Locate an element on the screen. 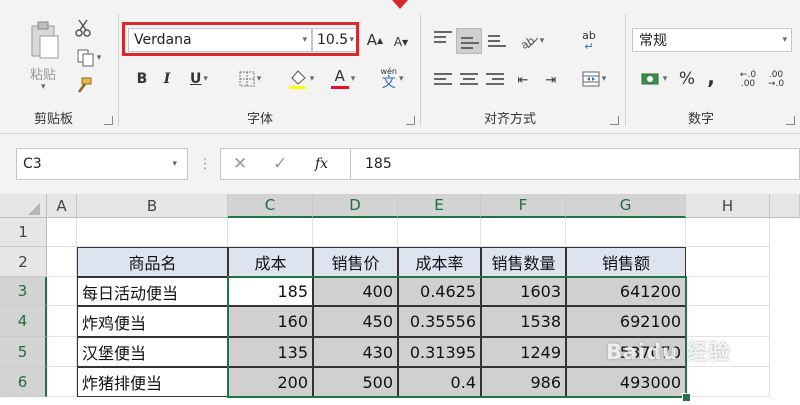 This screenshot has height=405, width=800. top-align-button is located at coordinates (443, 37).